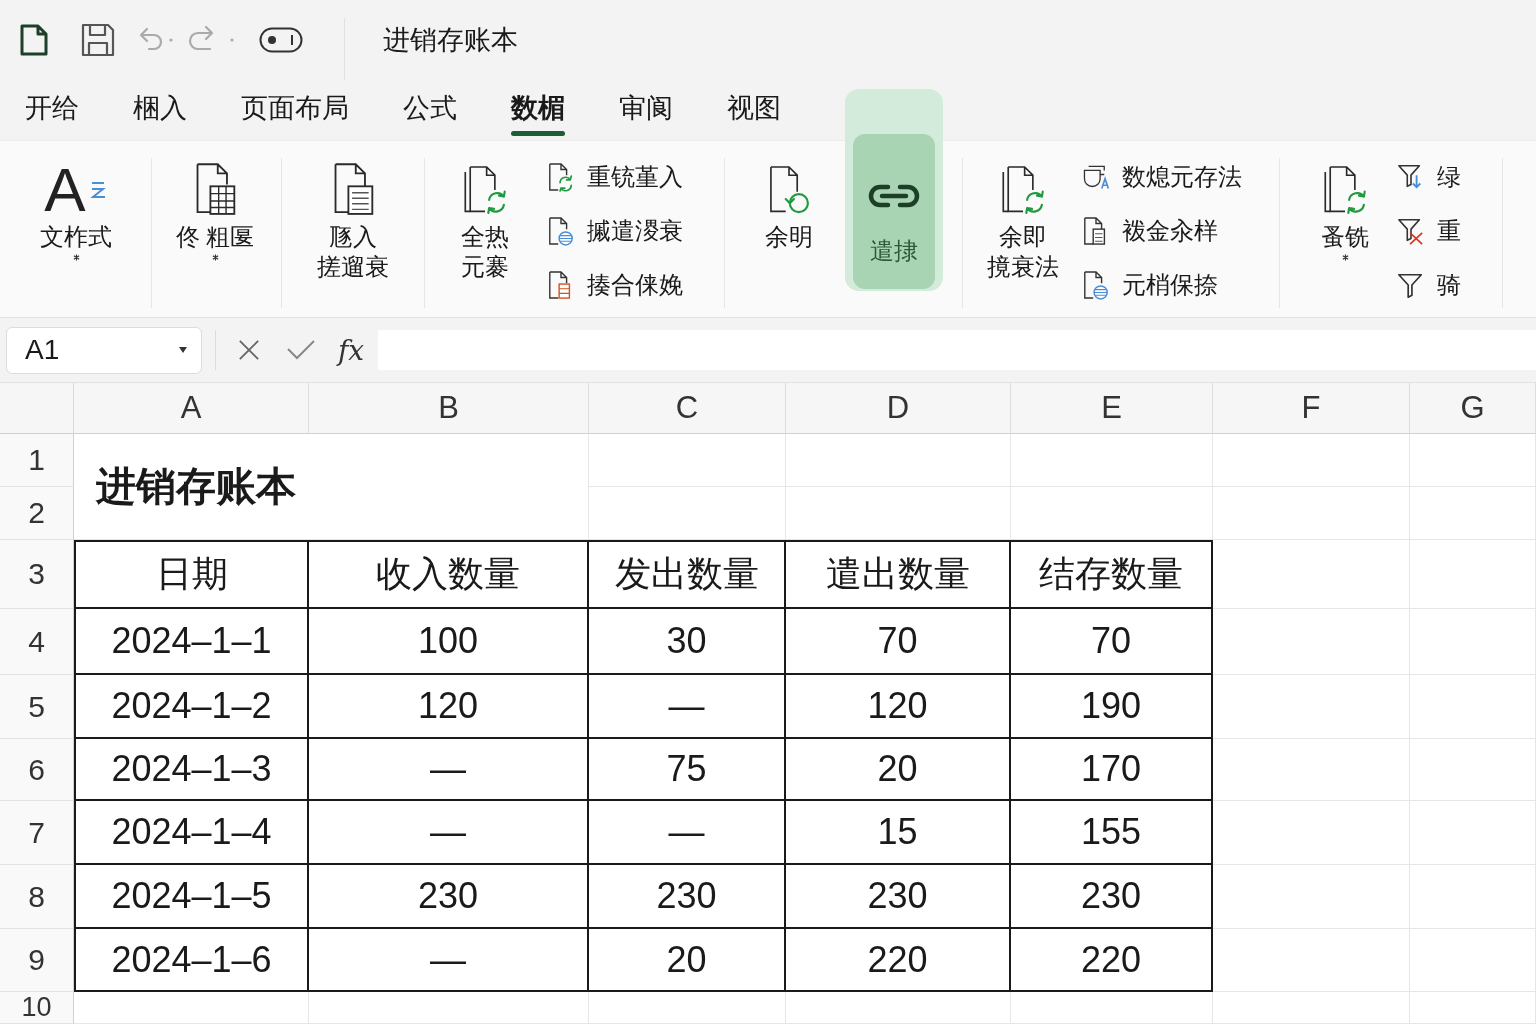 This screenshot has height=1024, width=1536. I want to click on ribbon-button: 重铳堇入, so click(615, 177).